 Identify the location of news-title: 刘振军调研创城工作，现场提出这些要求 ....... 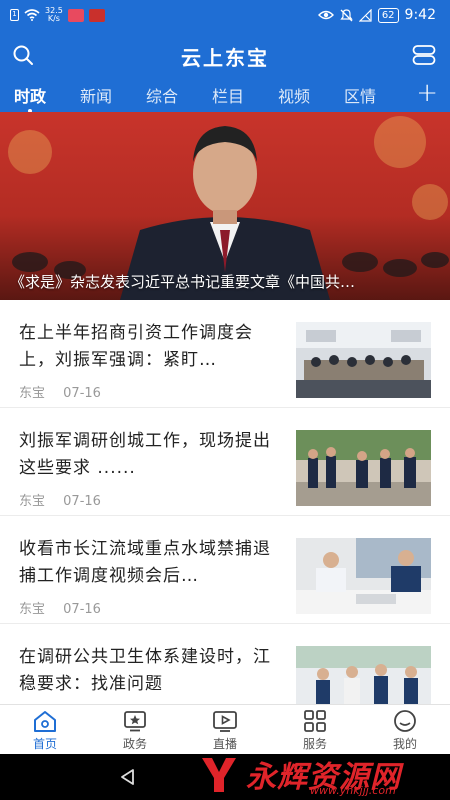
(145, 454).